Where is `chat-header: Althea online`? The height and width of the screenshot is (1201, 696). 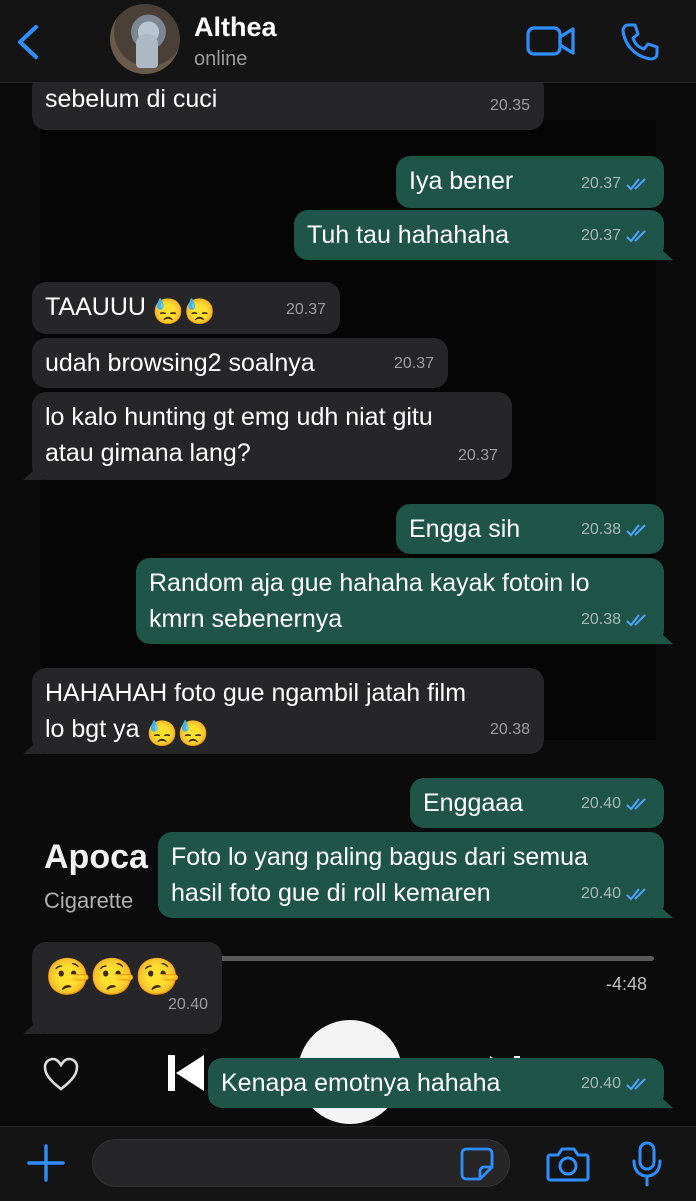
chat-header: Althea online is located at coordinates (348, 41).